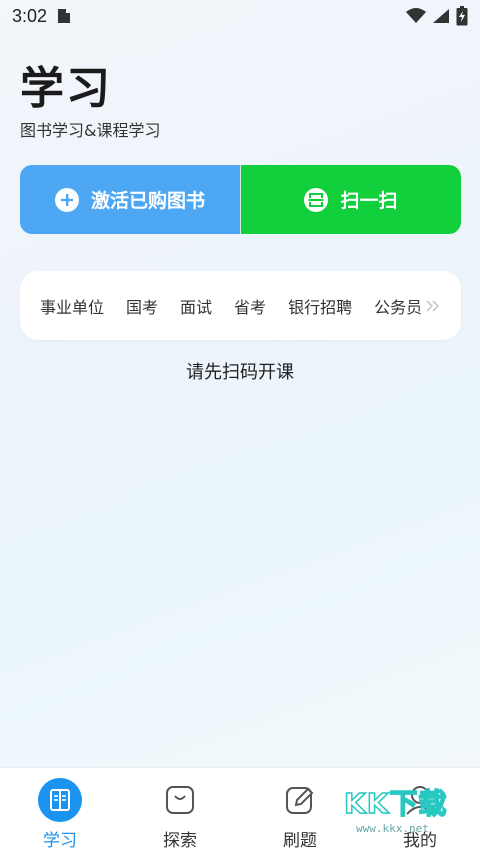 This screenshot has width=480, height=854. I want to click on edit-icon, so click(300, 800).